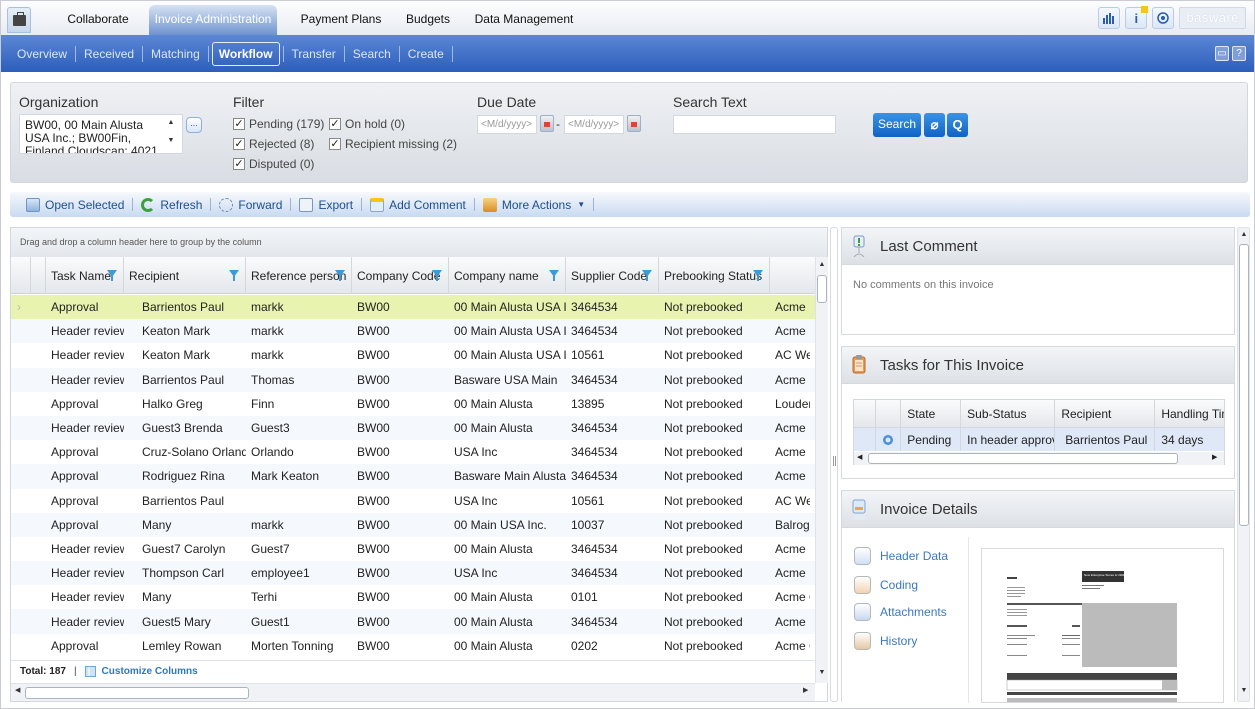  I want to click on export-button: Export, so click(326, 204).